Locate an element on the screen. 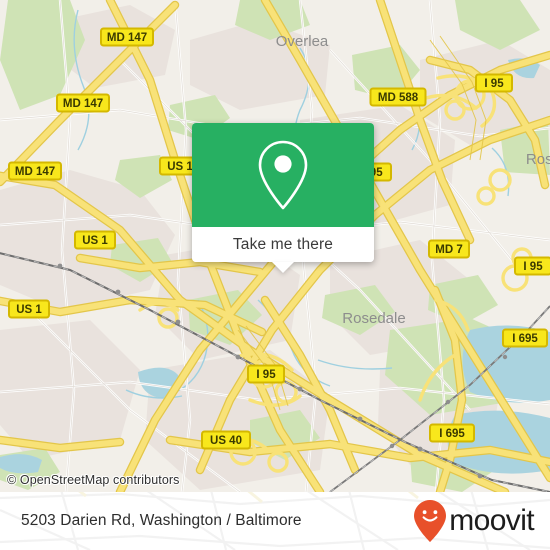 The image size is (550, 550). moovit-pin-smiley-icon is located at coordinates (430, 521).